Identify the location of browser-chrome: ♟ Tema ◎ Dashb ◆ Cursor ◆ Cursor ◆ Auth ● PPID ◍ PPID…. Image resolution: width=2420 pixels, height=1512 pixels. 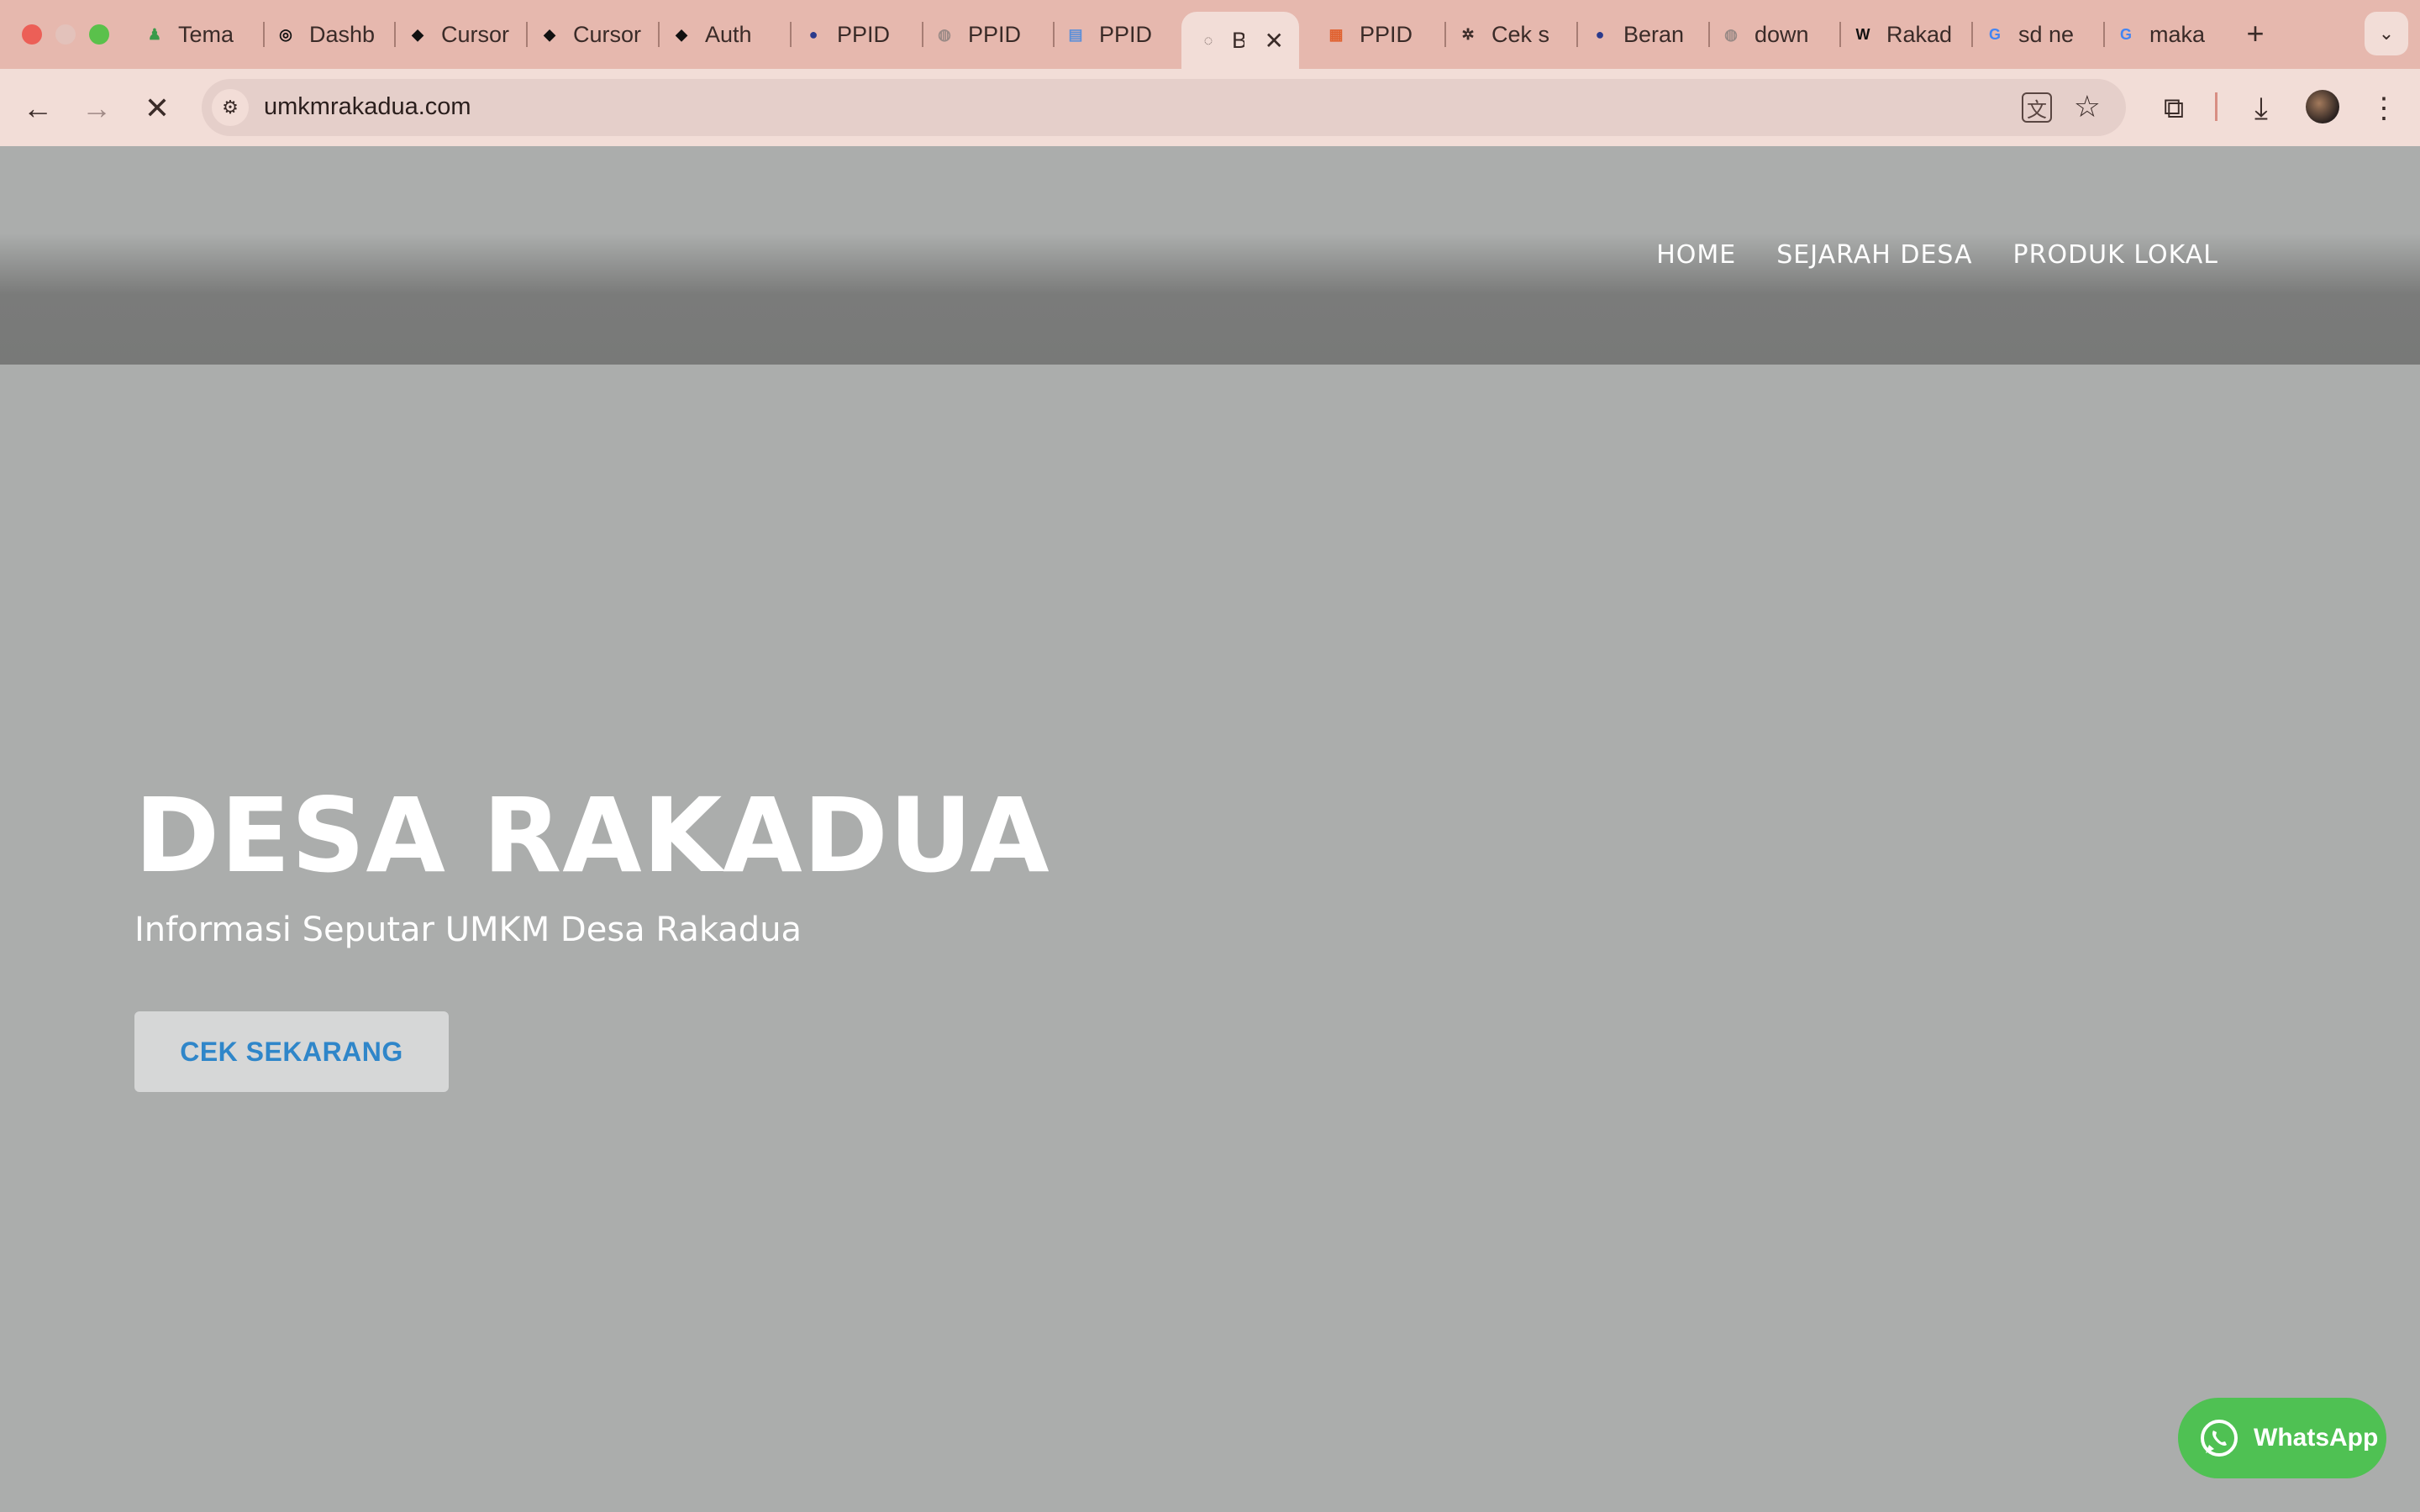
(1210, 73).